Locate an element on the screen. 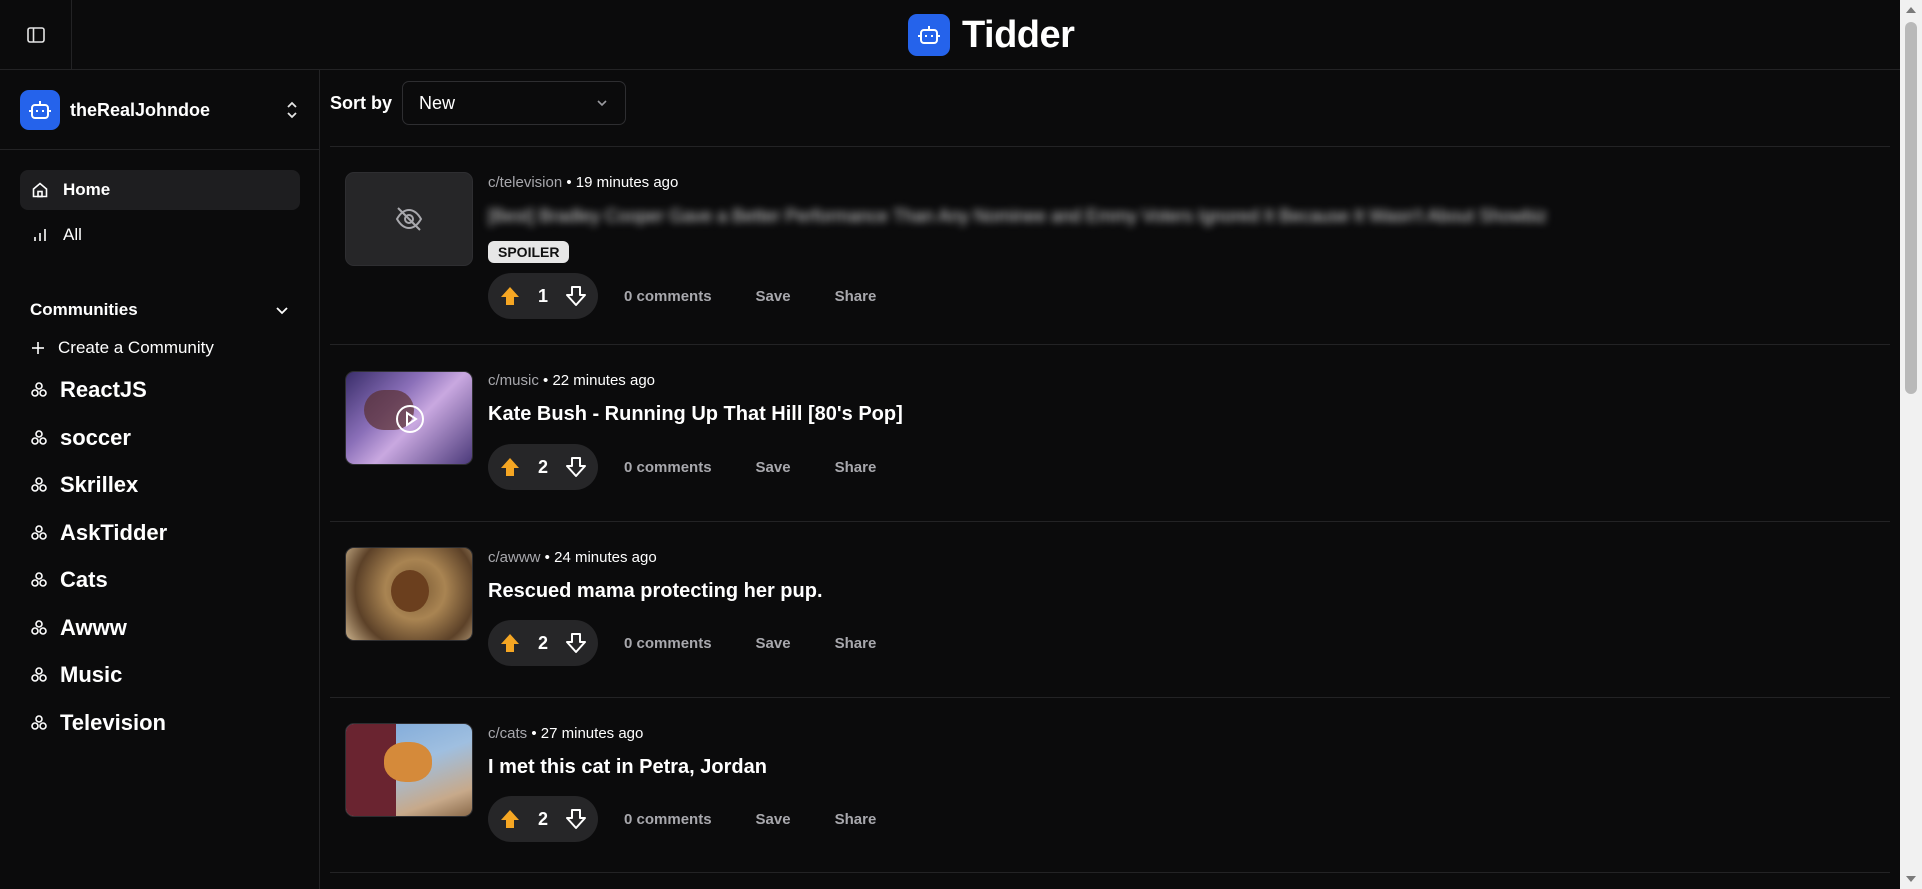 Image resolution: width=1922 pixels, height=889 pixels. post-community: c/music is located at coordinates (513, 380).